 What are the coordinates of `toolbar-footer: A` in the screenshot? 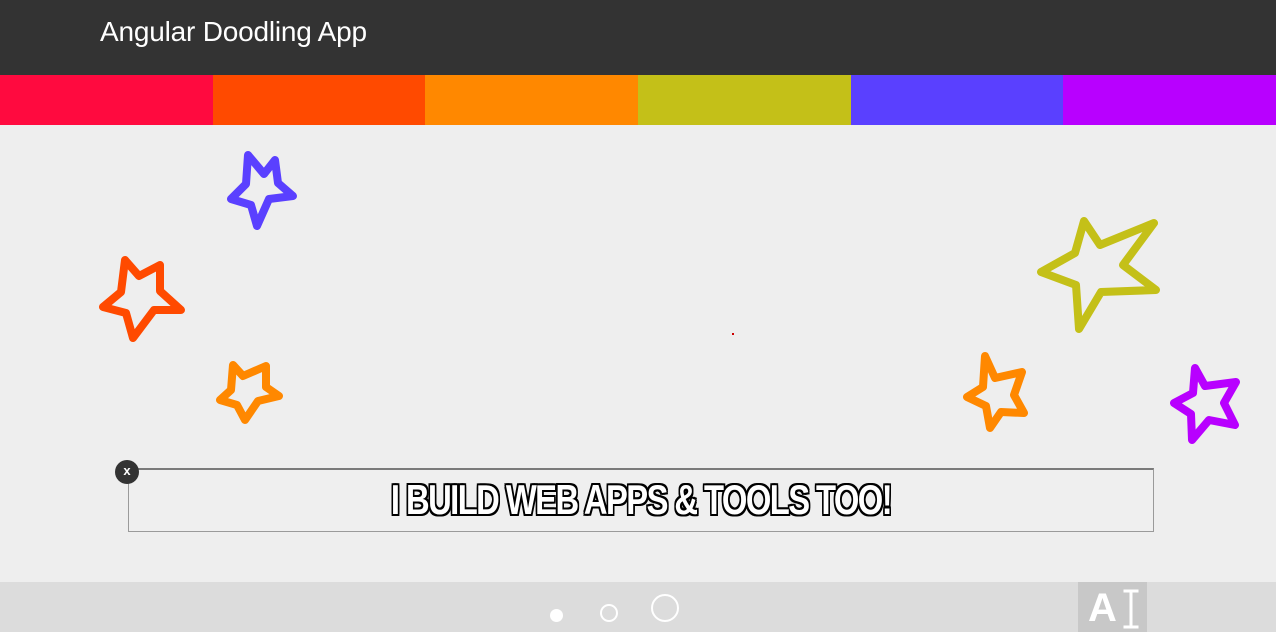 It's located at (638, 607).